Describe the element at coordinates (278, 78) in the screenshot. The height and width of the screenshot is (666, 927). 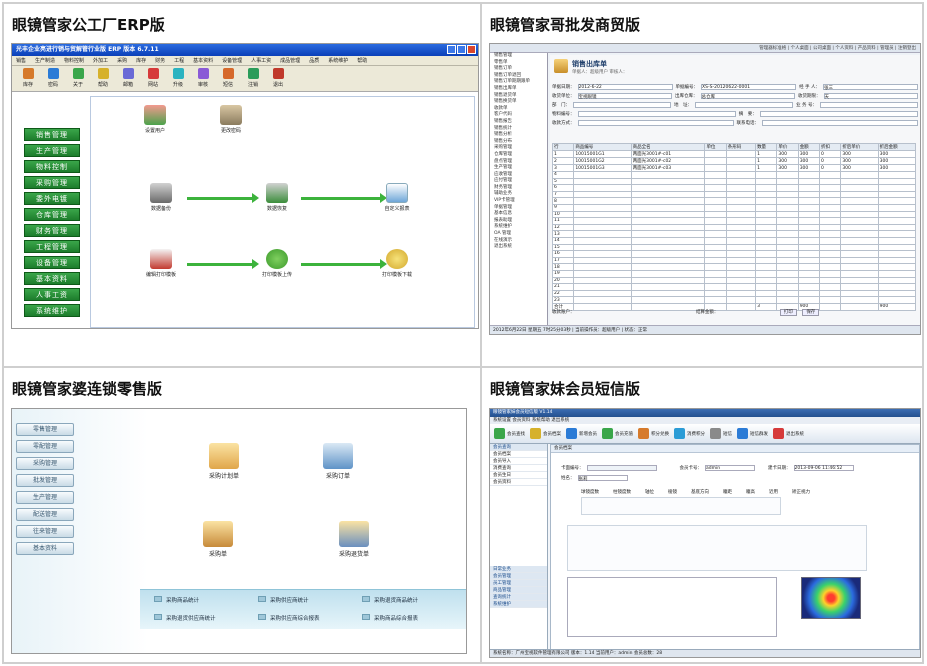
I see `toolbar-button: 退出` at that location.